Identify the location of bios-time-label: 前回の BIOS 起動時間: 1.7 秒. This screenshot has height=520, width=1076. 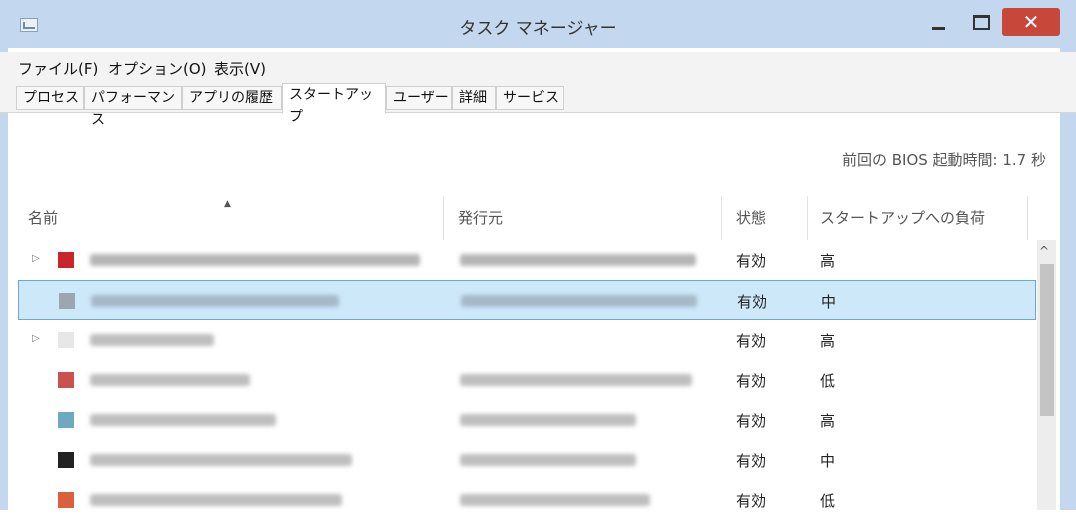
(943, 160).